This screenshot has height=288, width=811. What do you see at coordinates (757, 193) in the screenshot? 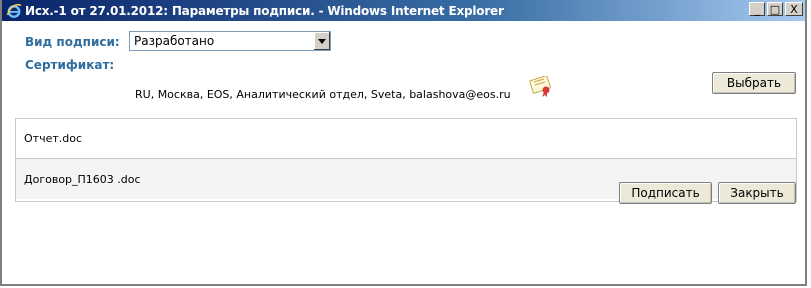
I see `close-button: Закрыть` at bounding box center [757, 193].